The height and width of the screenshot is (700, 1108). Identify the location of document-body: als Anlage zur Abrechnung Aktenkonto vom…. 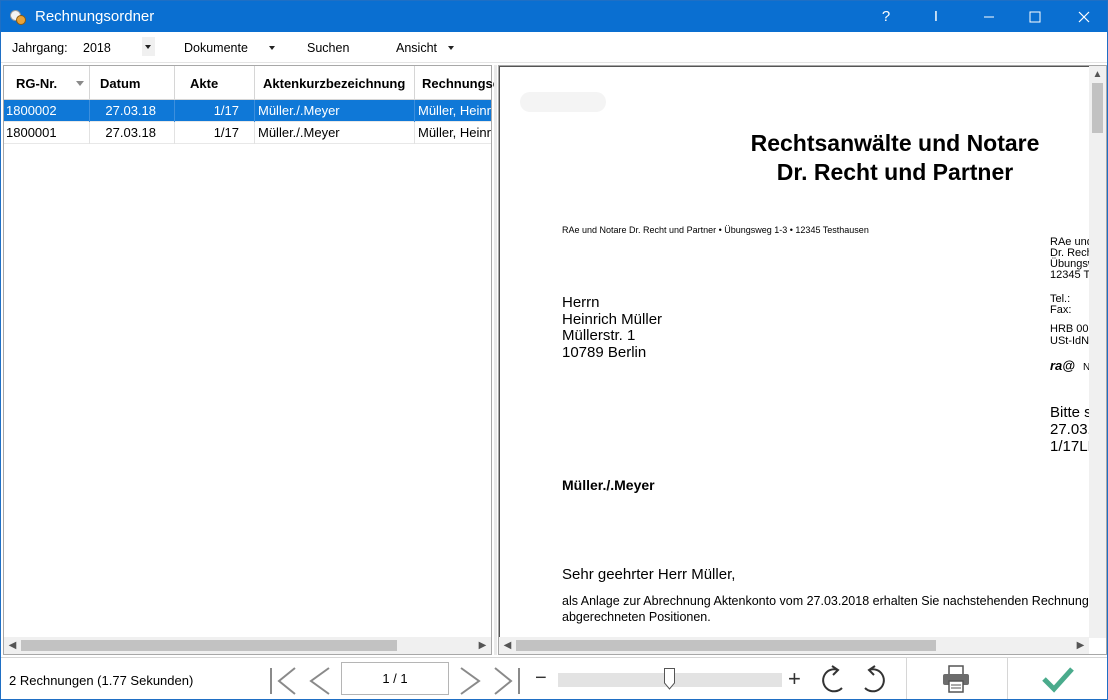
(825, 609).